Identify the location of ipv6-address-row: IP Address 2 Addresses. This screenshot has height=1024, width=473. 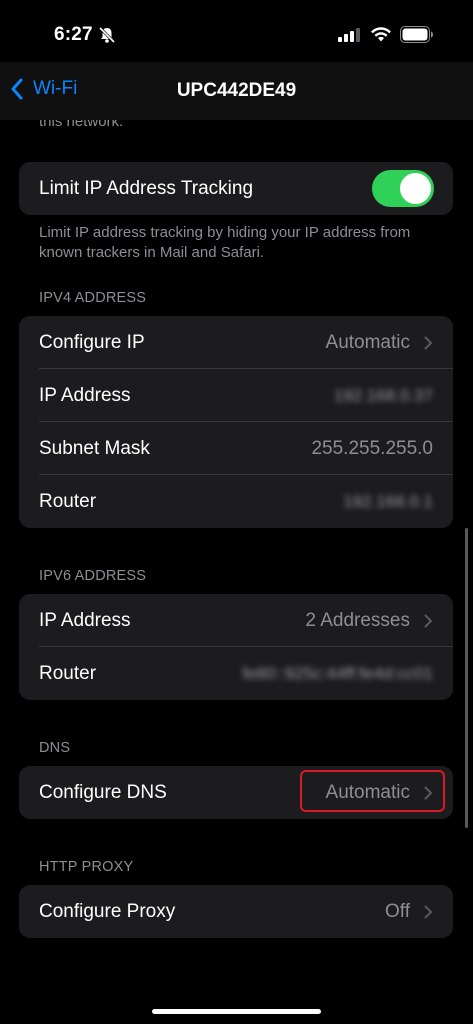
(236, 620).